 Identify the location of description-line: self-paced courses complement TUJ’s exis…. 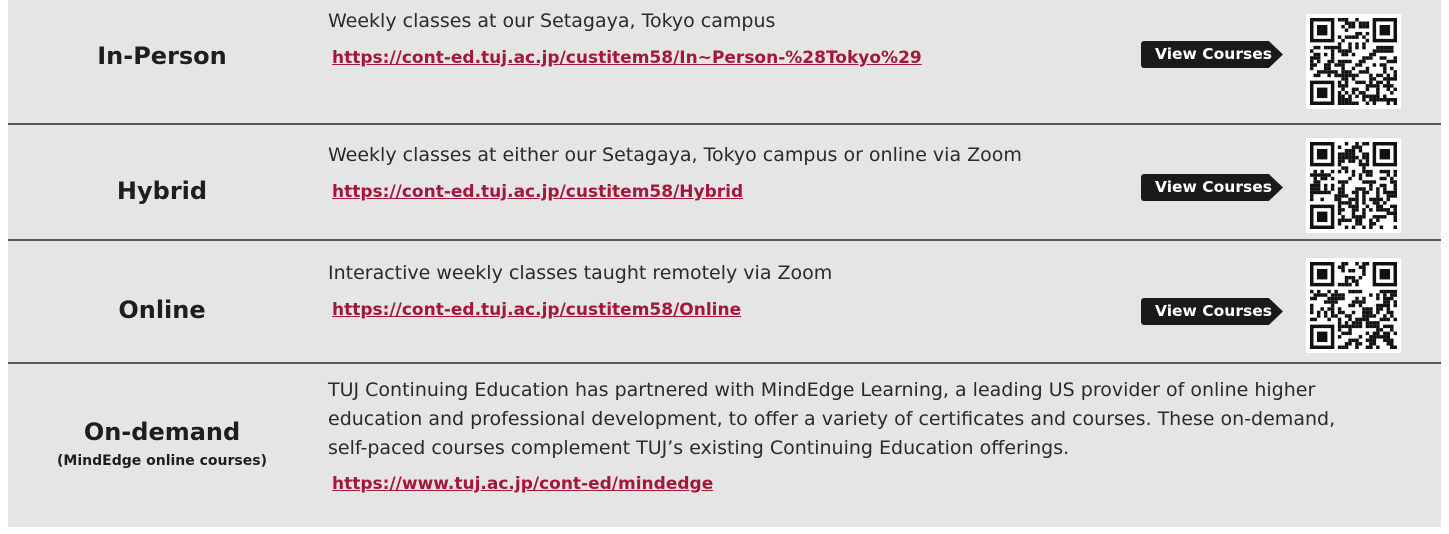
(699, 448).